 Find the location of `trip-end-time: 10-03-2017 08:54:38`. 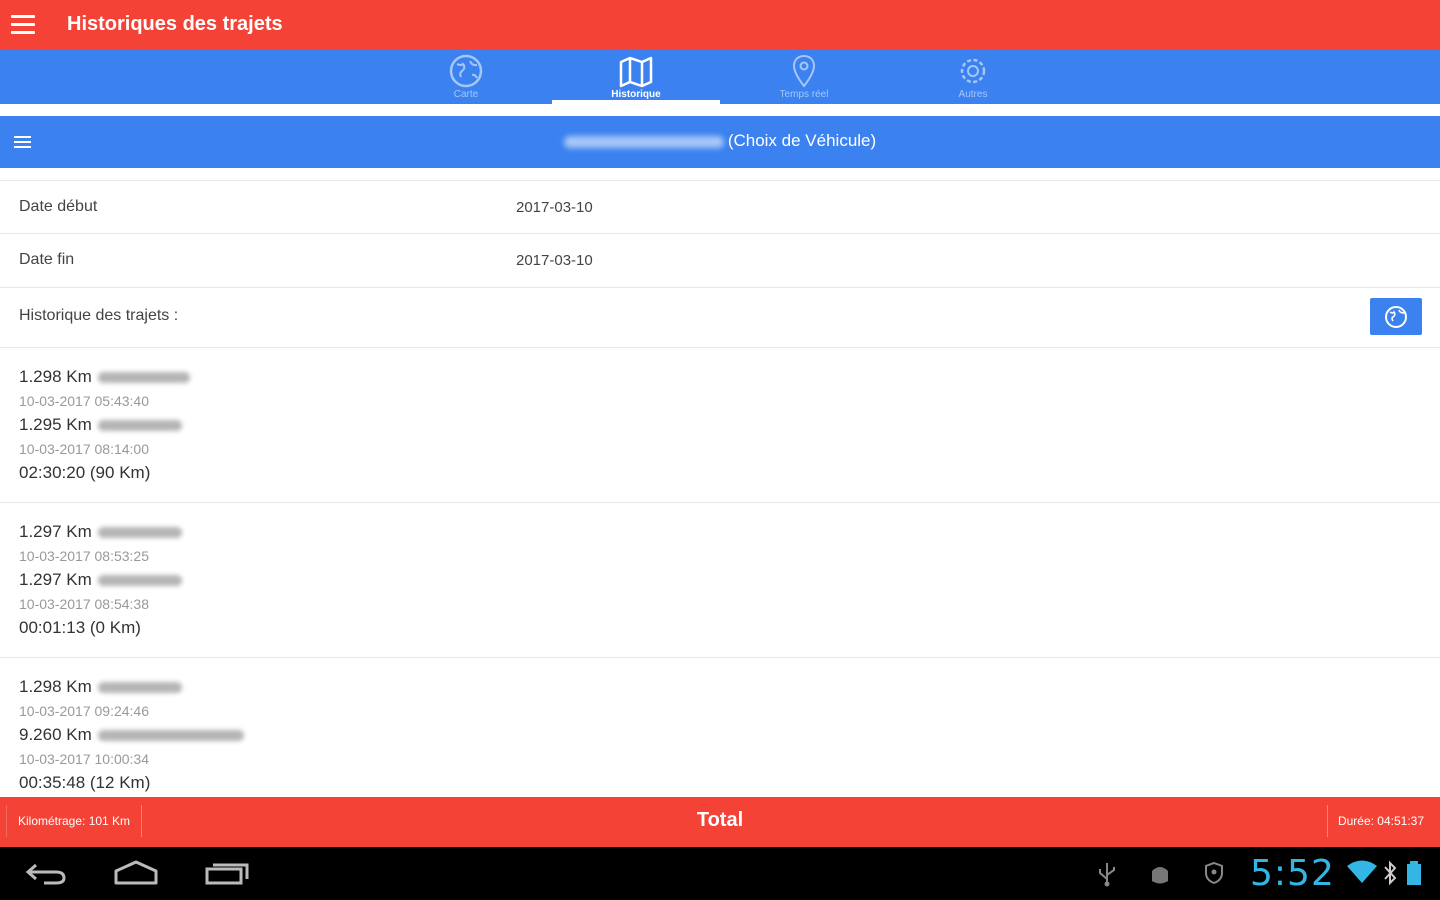

trip-end-time: 10-03-2017 08:54:38 is located at coordinates (84, 604).